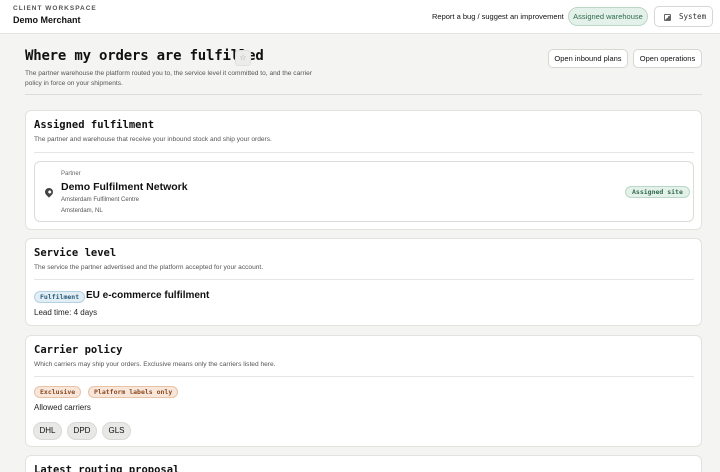 The height and width of the screenshot is (472, 720). I want to click on theme-toggle-icon, so click(667, 17).